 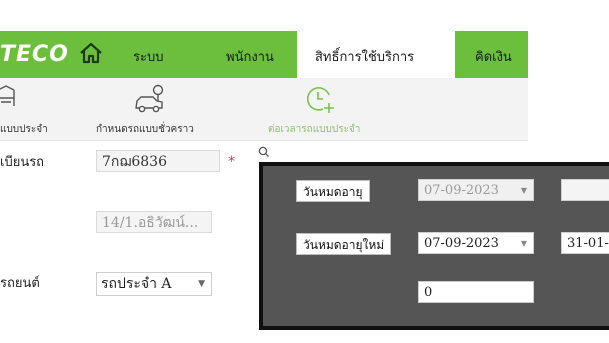 What do you see at coordinates (320, 100) in the screenshot?
I see `clock-add-icon` at bounding box center [320, 100].